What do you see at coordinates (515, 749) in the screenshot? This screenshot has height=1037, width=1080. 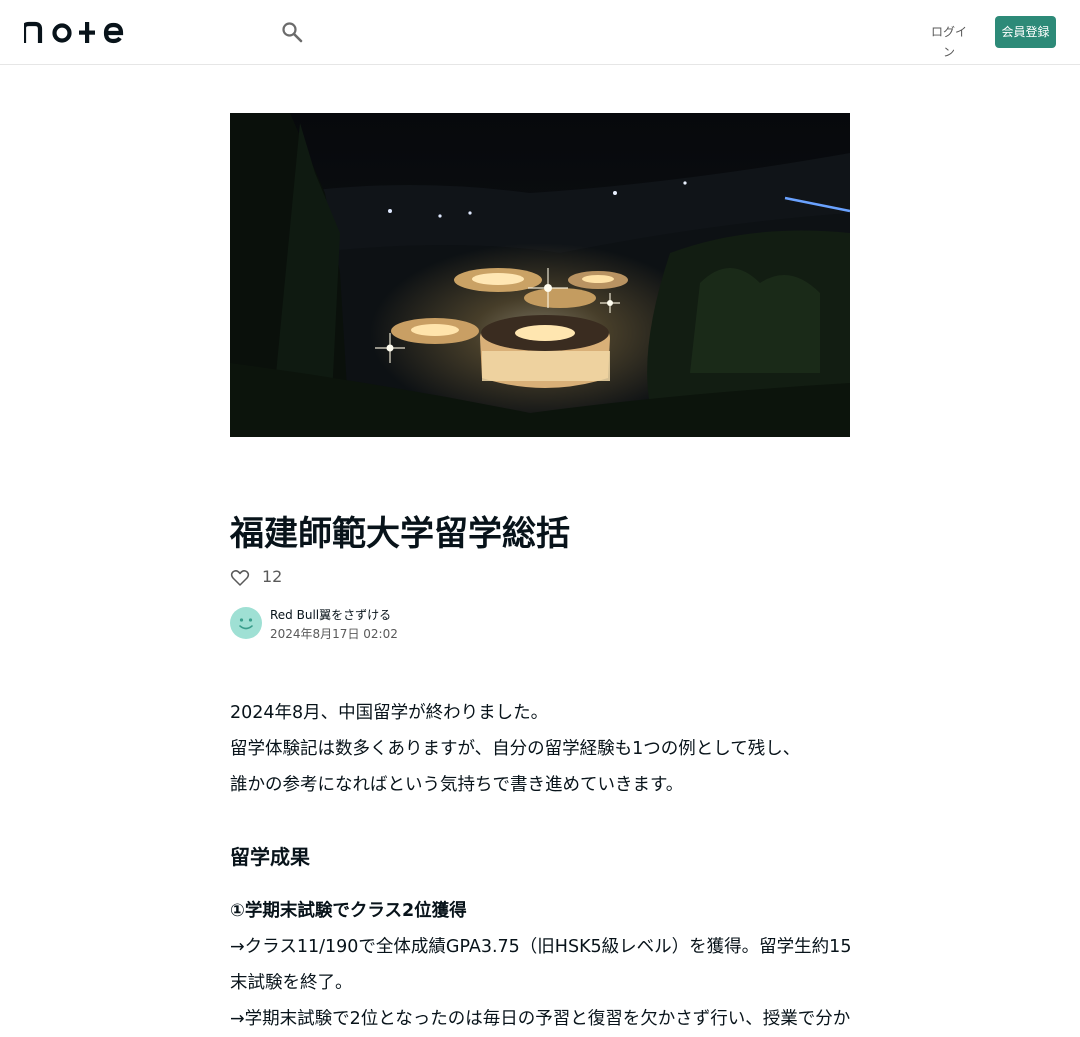 I see `paragraph-2: 留学体験記は数多くありますが、自分の留学経験も1つの例として残し、` at bounding box center [515, 749].